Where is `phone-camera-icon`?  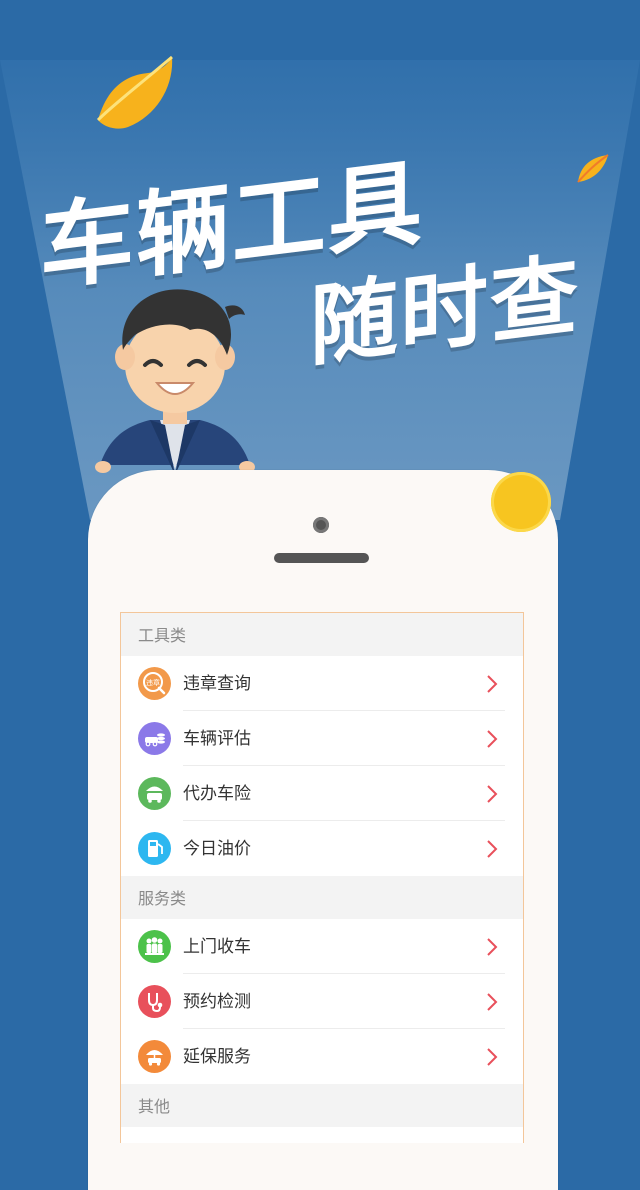
phone-camera-icon is located at coordinates (321, 525).